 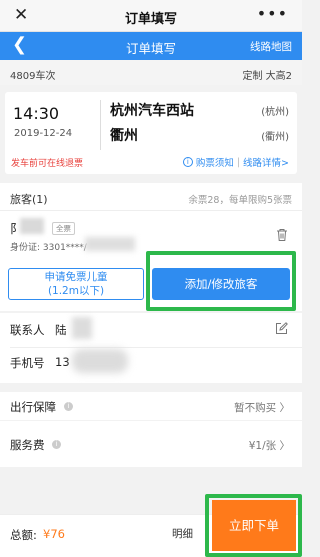 I want to click on depart-time: 14:30, so click(x=36, y=113).